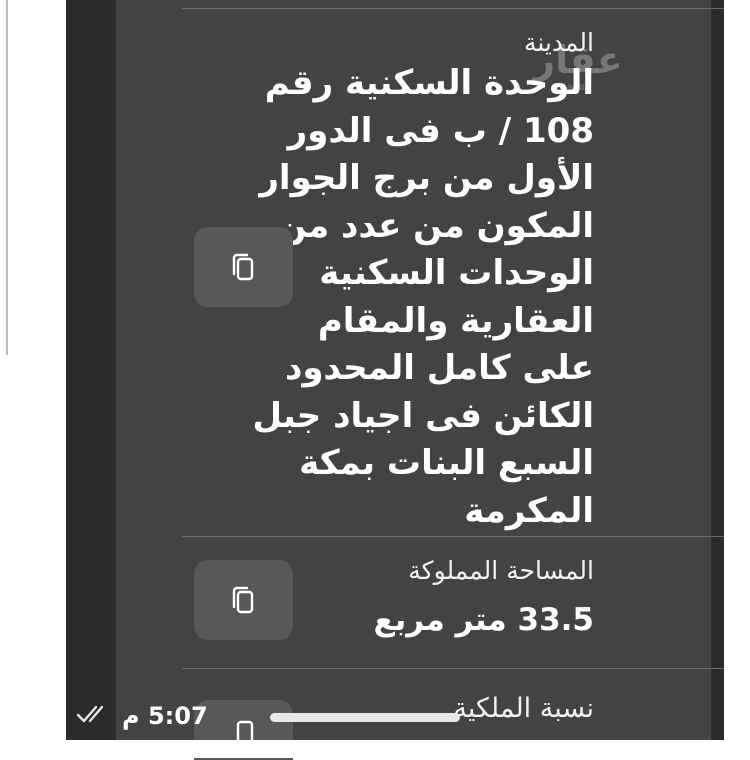 This screenshot has width=750, height=760. I want to click on bottom-margin, so click(375, 749).